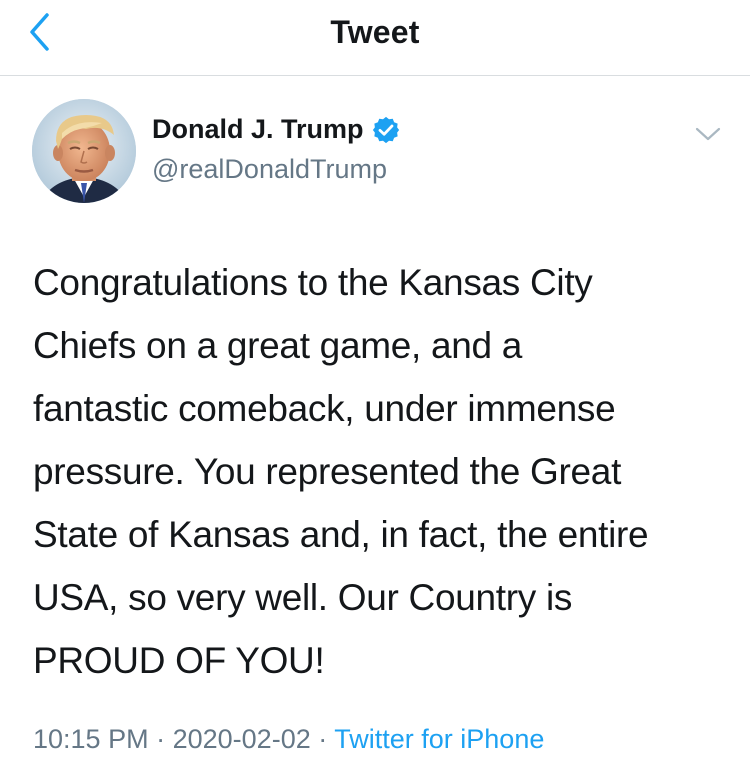 This screenshot has width=750, height=769. What do you see at coordinates (258, 129) in the screenshot?
I see `author-name: Donald J. Trump` at bounding box center [258, 129].